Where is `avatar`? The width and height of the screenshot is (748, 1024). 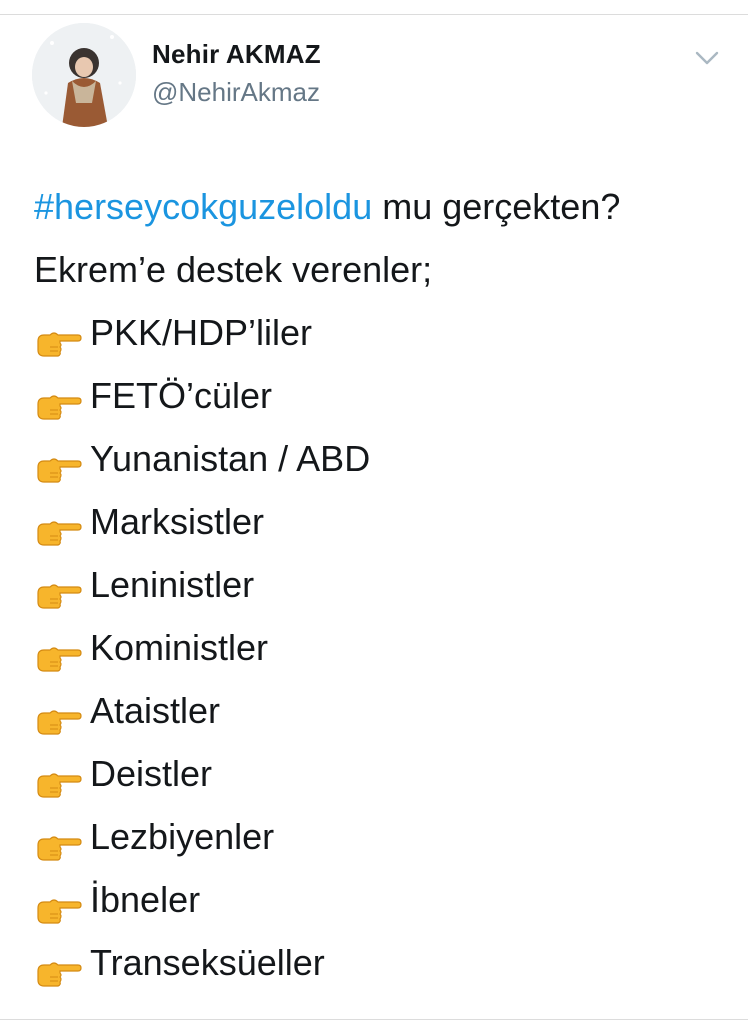
avatar is located at coordinates (84, 75).